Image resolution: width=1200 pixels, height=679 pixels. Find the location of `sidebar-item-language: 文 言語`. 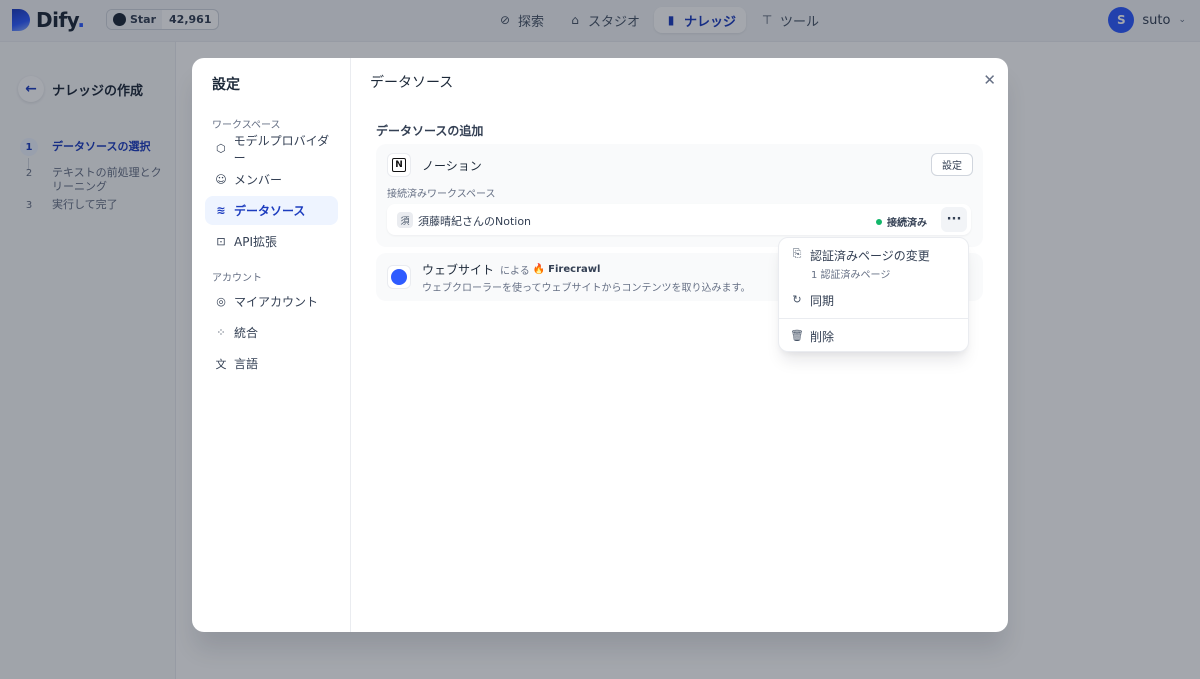

sidebar-item-language: 文 言語 is located at coordinates (271, 363).